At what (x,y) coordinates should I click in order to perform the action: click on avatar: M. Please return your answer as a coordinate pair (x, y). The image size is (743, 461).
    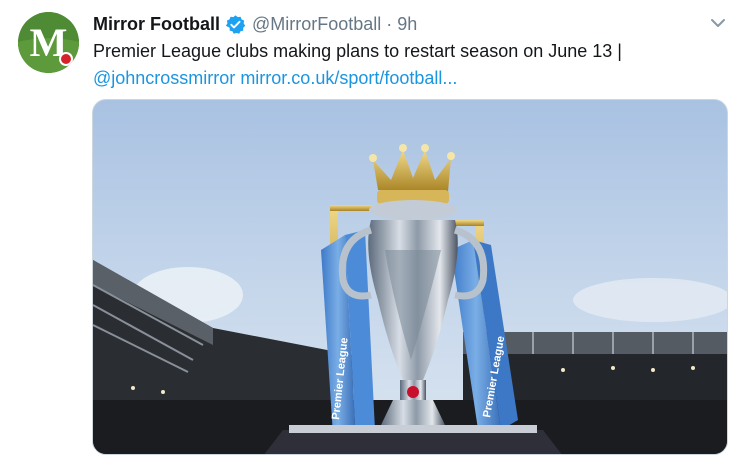
    Looking at the image, I should click on (48, 42).